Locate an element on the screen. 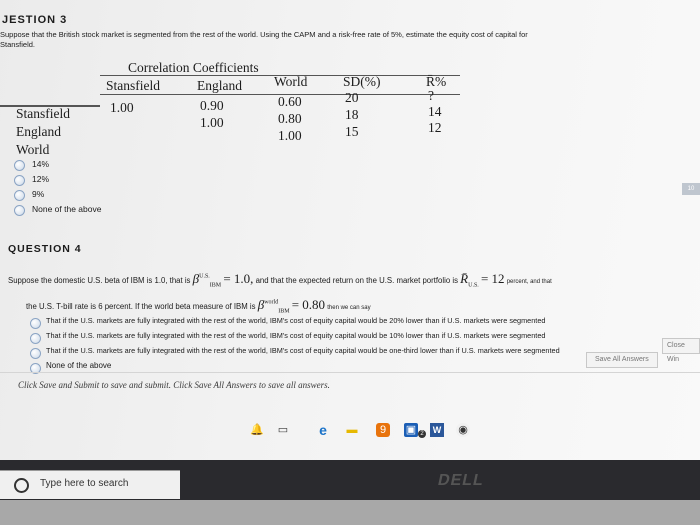  dell-logo: DELL is located at coordinates (461, 480).